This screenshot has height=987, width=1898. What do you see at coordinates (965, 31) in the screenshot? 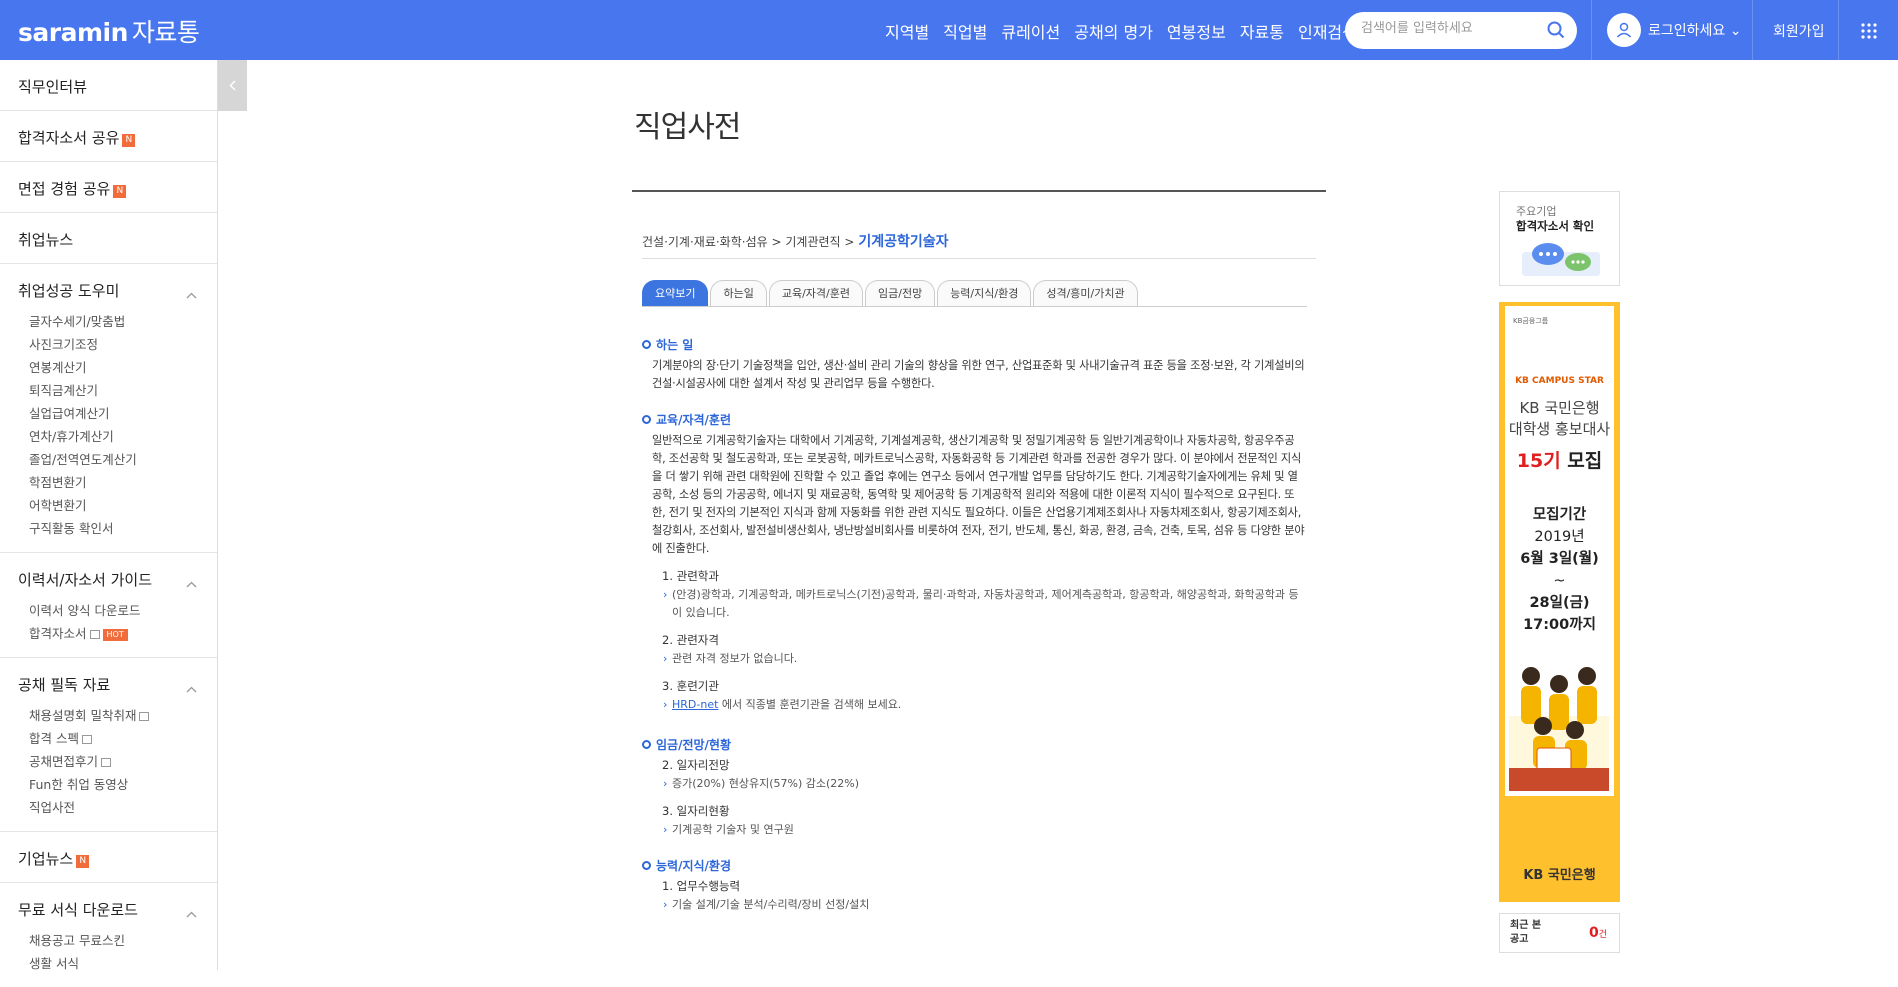
I see `nav-job: 직업별` at bounding box center [965, 31].